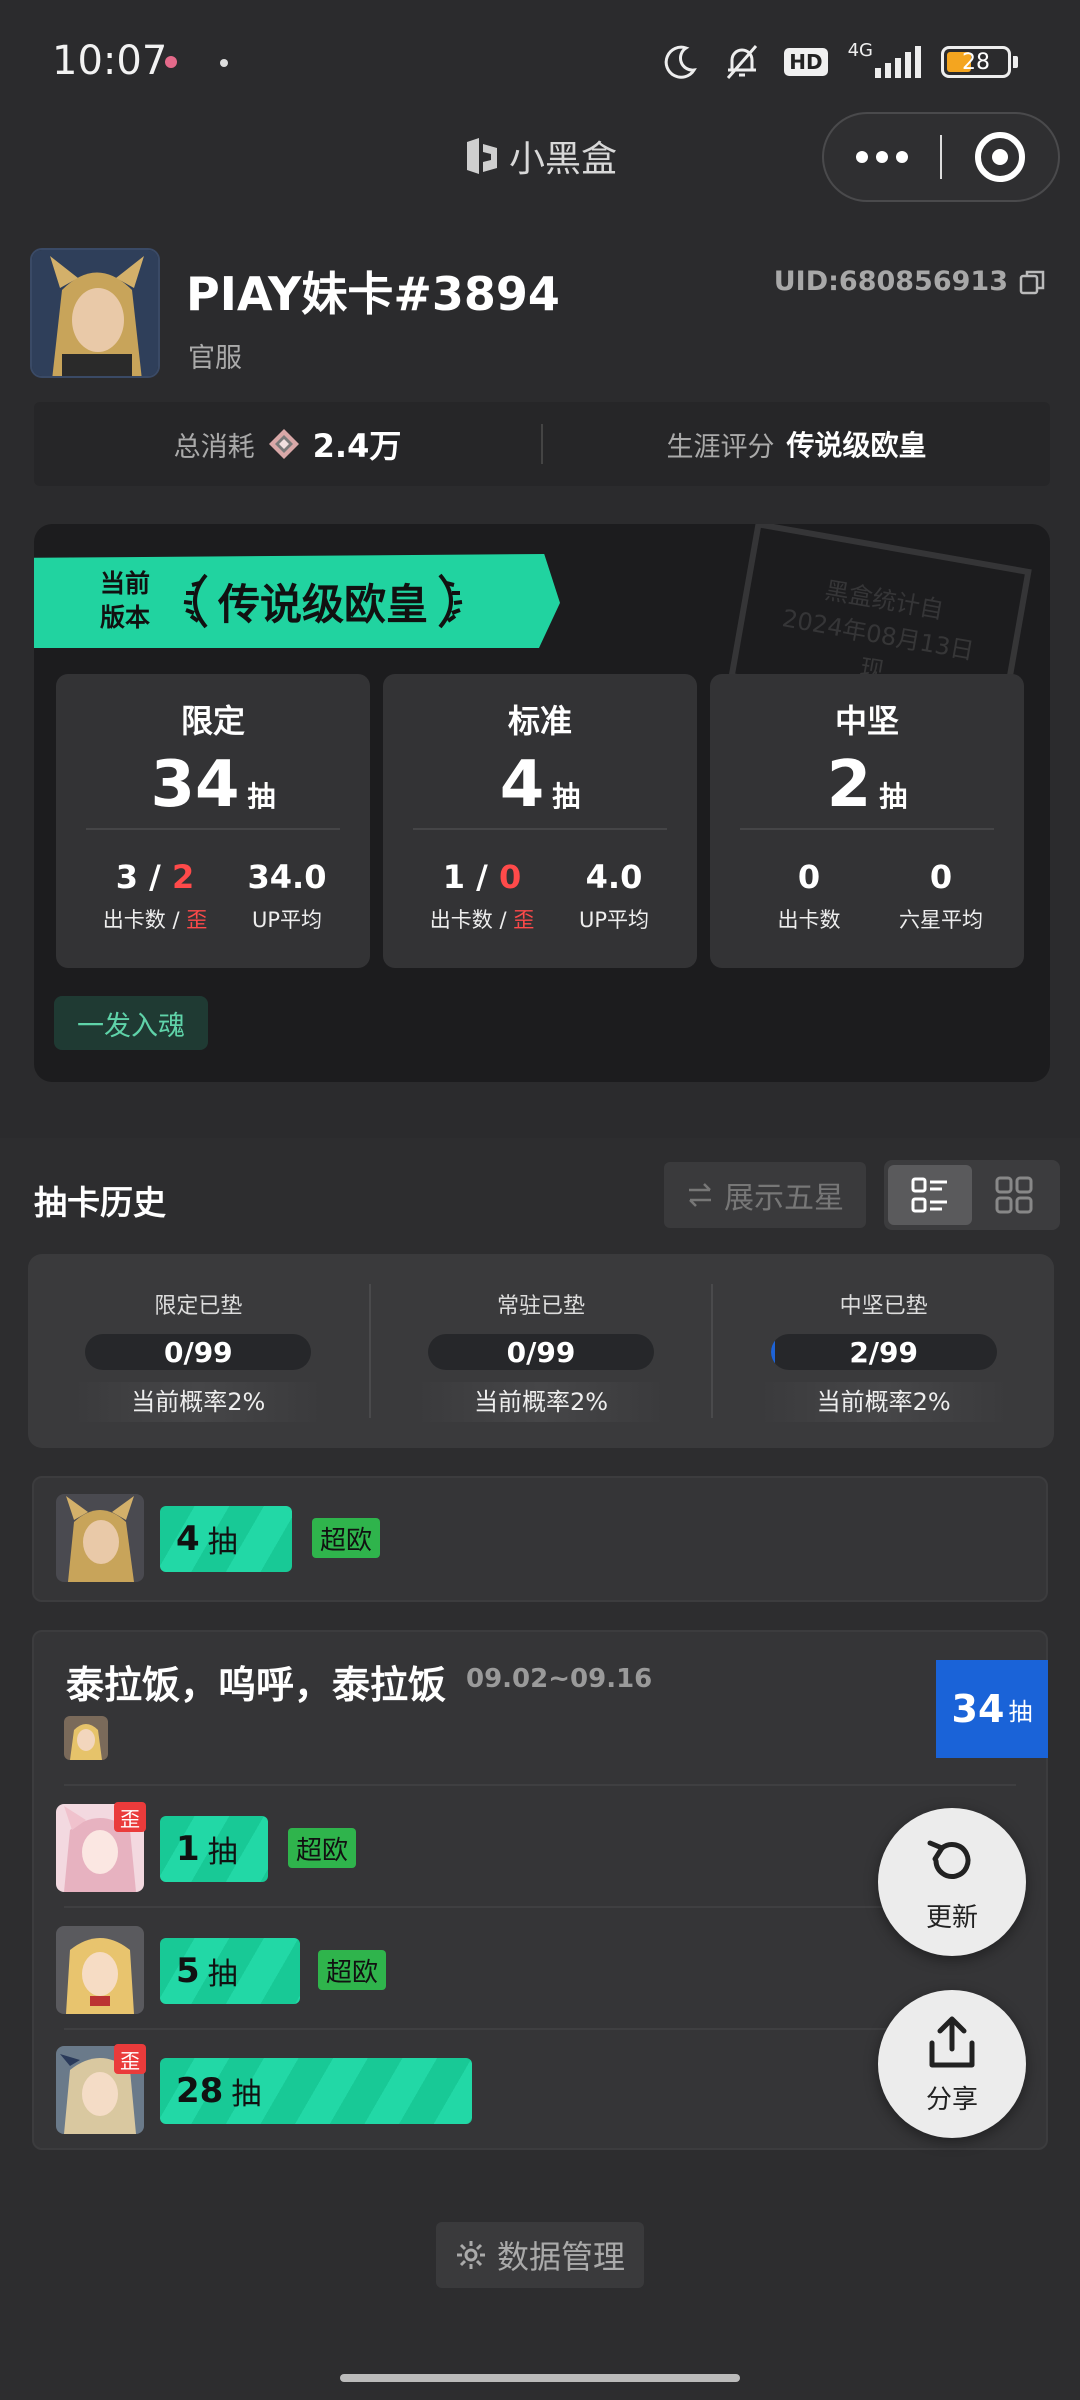 Image resolution: width=1080 pixels, height=2400 pixels. I want to click on pool-count-value: 2, so click(849, 785).